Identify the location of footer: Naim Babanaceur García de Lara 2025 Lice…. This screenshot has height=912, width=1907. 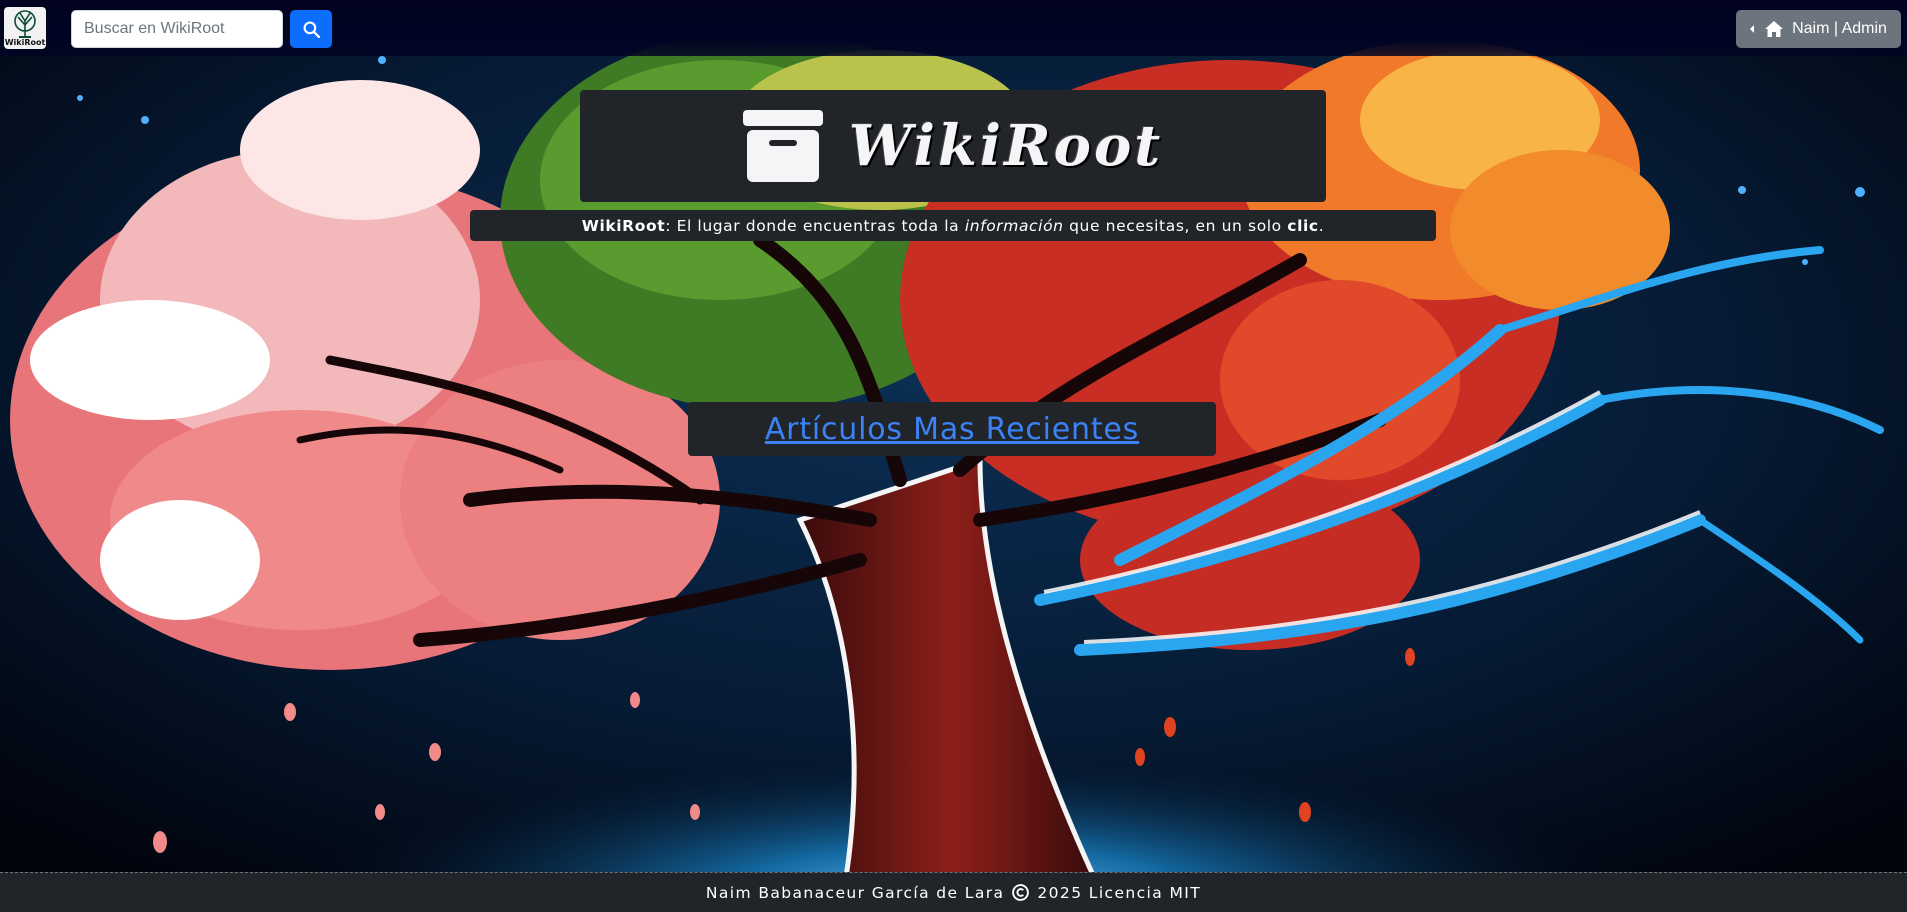
(953, 892).